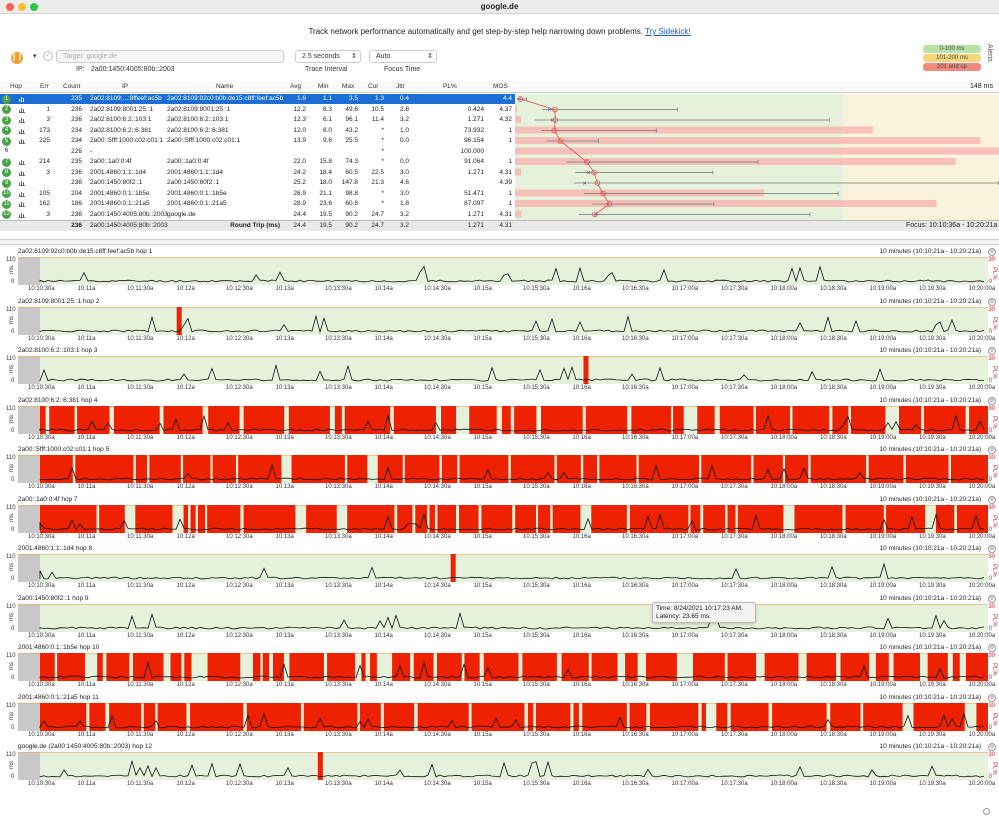 This screenshot has width=999, height=820. Describe the element at coordinates (382, 203) in the screenshot. I see `cell-cur: *` at that location.